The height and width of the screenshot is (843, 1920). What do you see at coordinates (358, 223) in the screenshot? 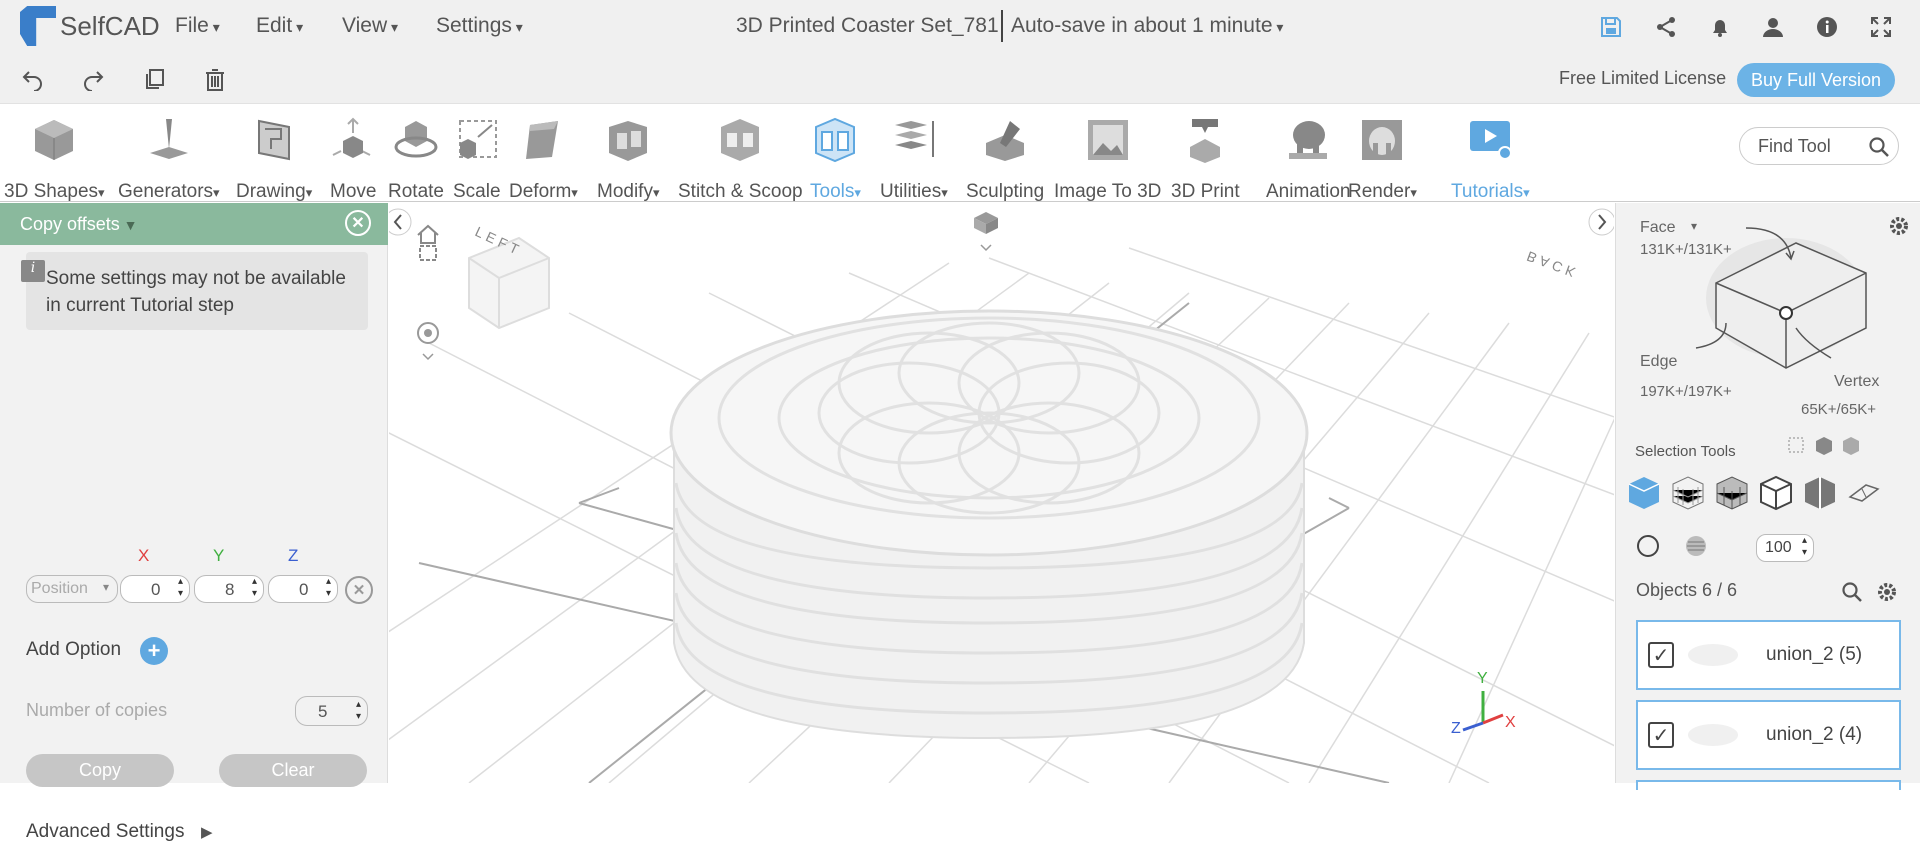
I see `close-icon: ✕` at bounding box center [358, 223].